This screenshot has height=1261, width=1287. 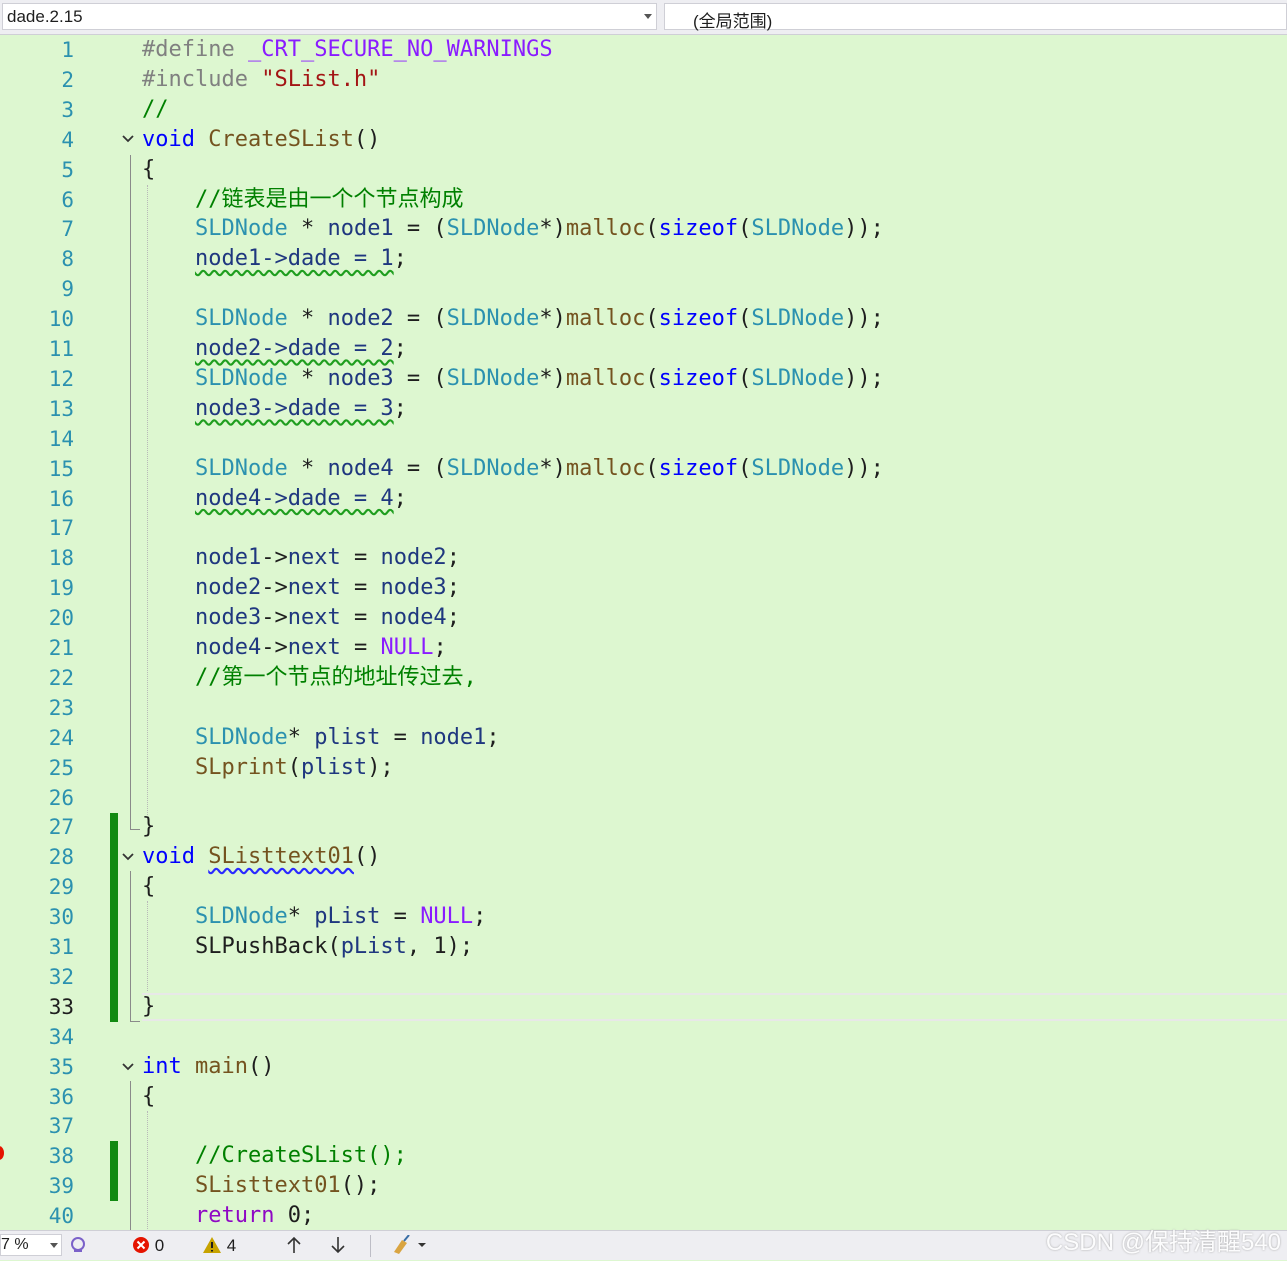 I want to click on project-dropdown: dade.2.15, so click(x=329, y=16).